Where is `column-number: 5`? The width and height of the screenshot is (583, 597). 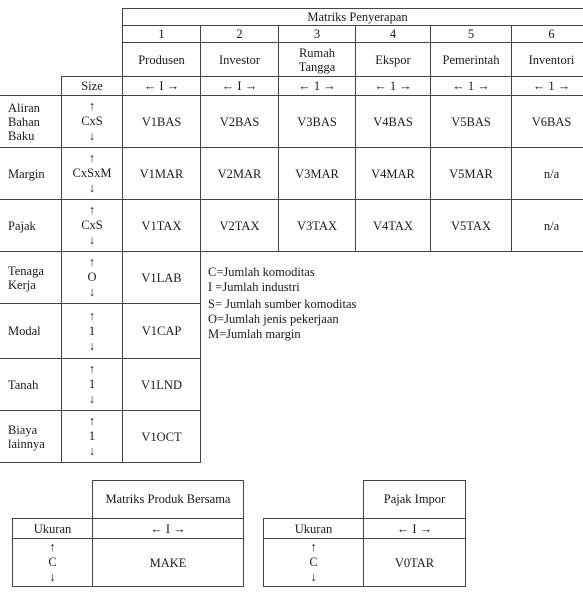 column-number: 5 is located at coordinates (471, 34).